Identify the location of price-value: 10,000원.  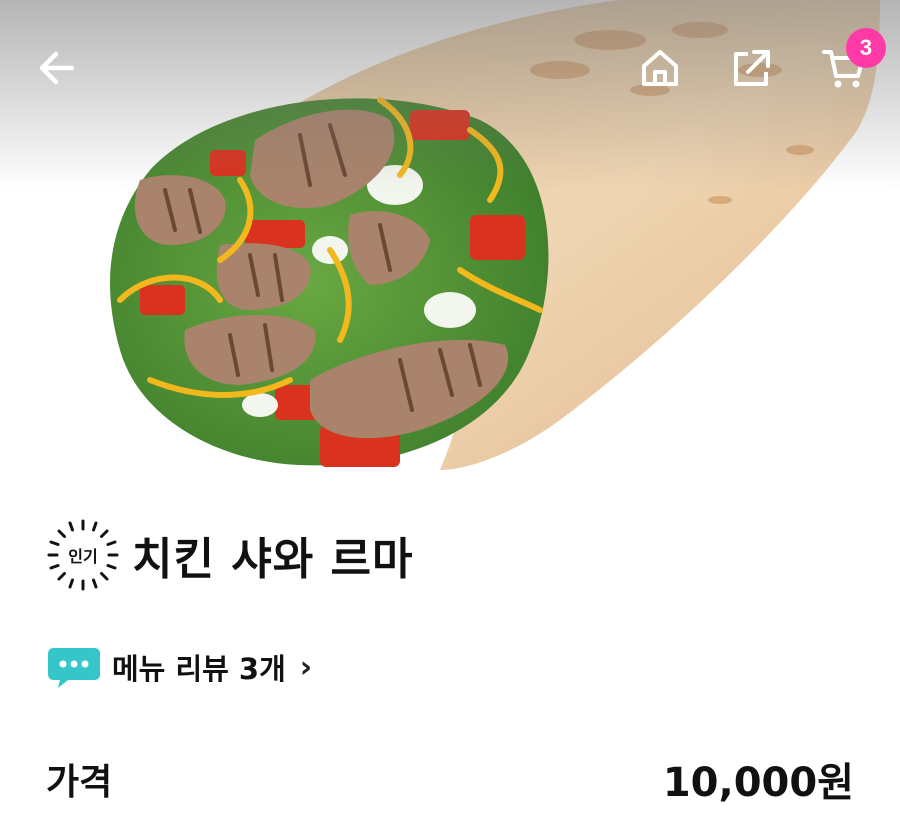
(758, 783).